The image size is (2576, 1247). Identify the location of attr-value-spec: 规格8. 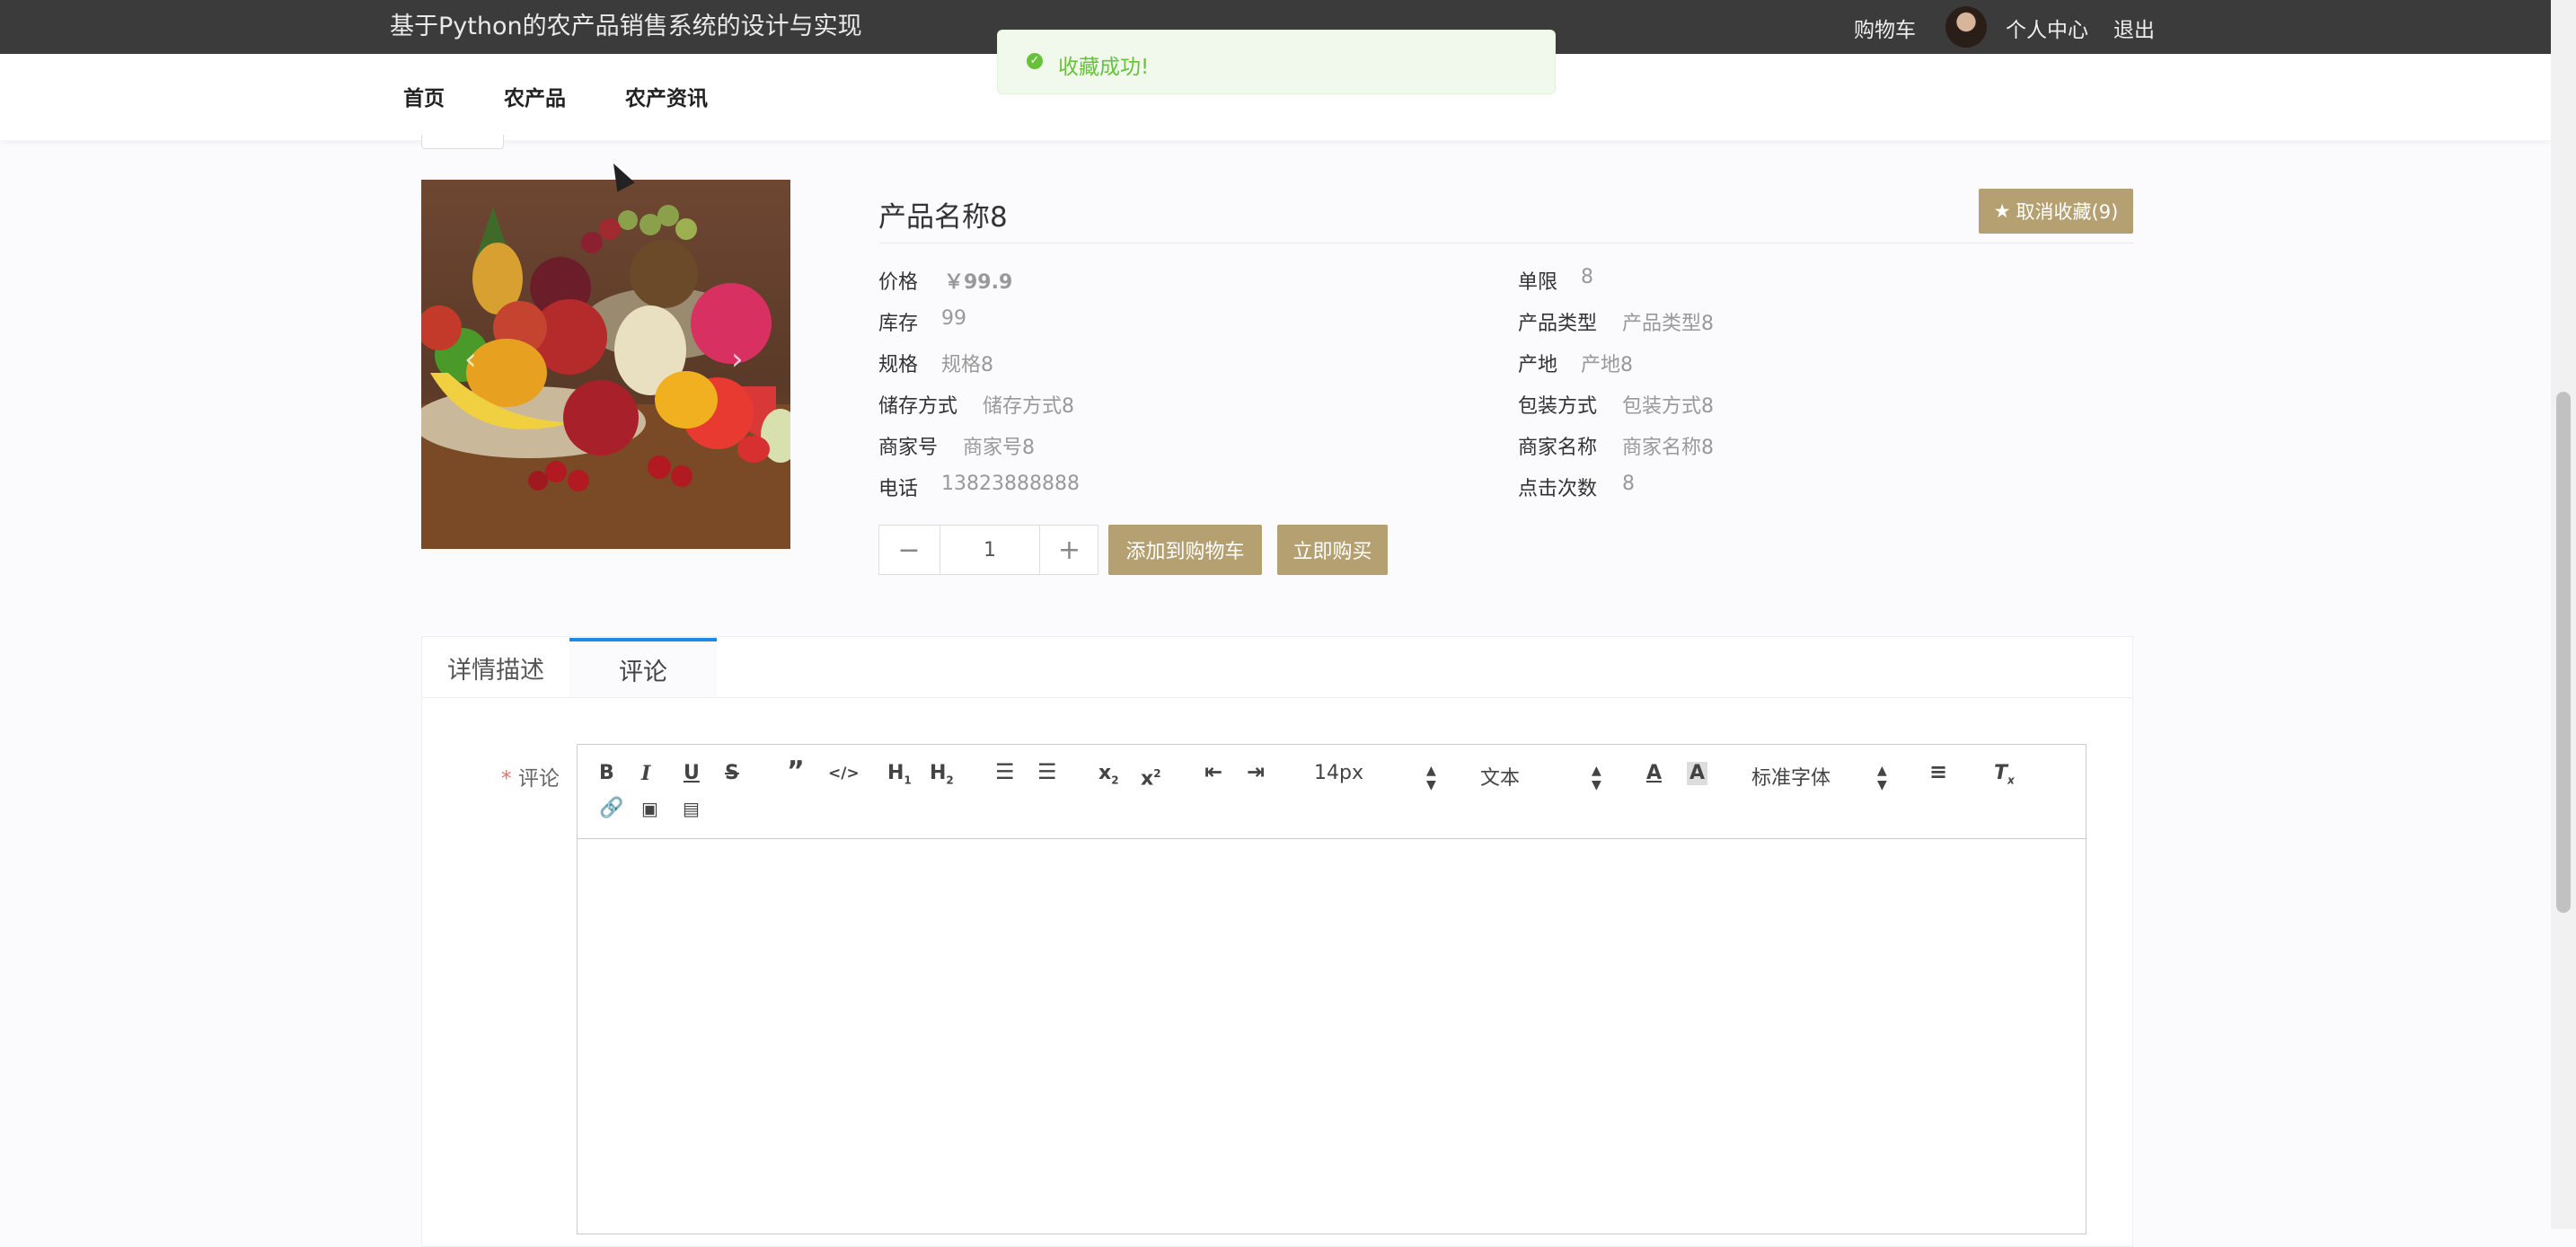
(967, 365).